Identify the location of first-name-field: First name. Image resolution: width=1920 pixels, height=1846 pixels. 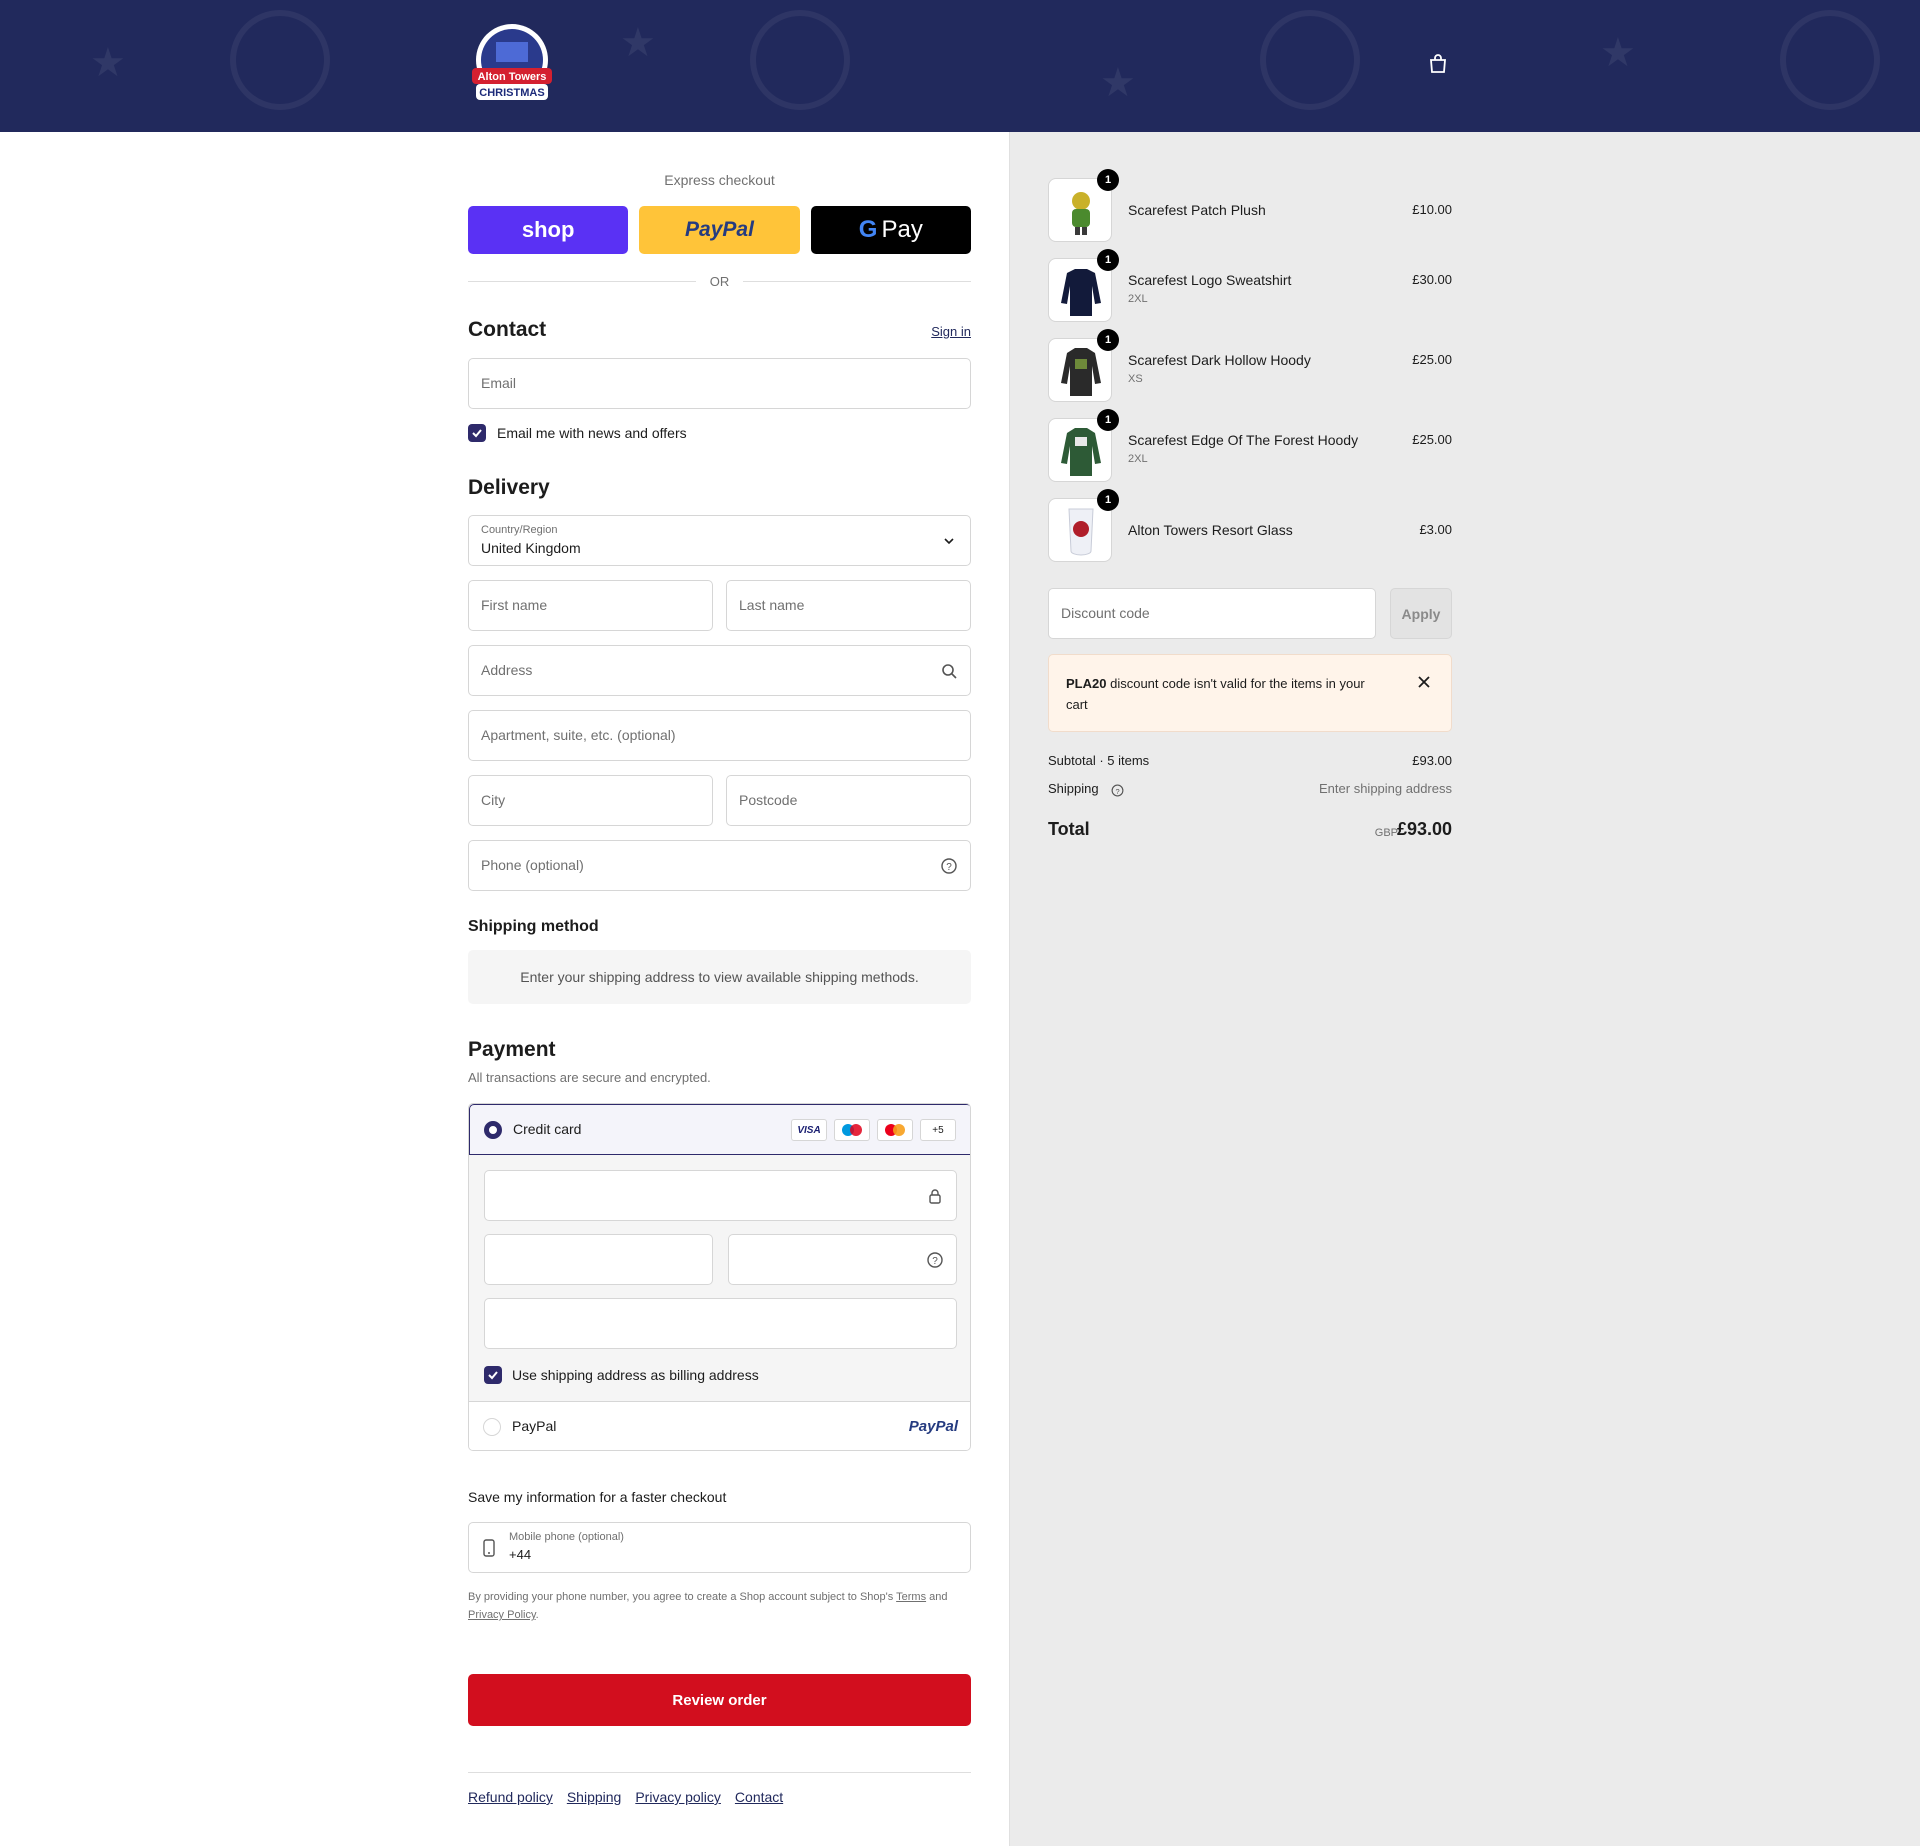
(590, 605).